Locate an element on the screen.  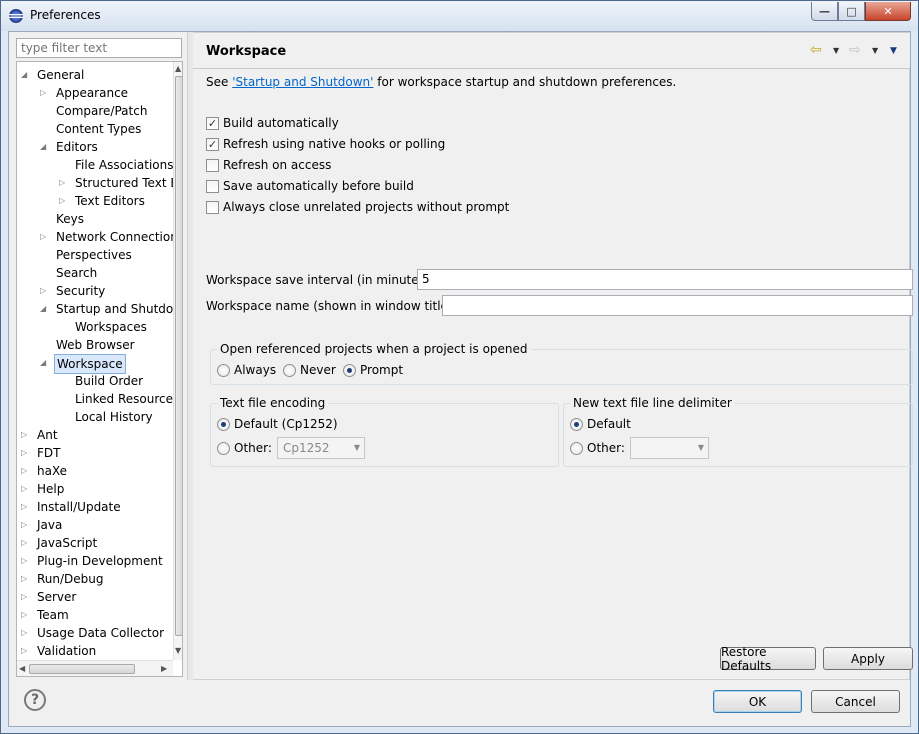
tree-item-label: Search is located at coordinates (77, 273).